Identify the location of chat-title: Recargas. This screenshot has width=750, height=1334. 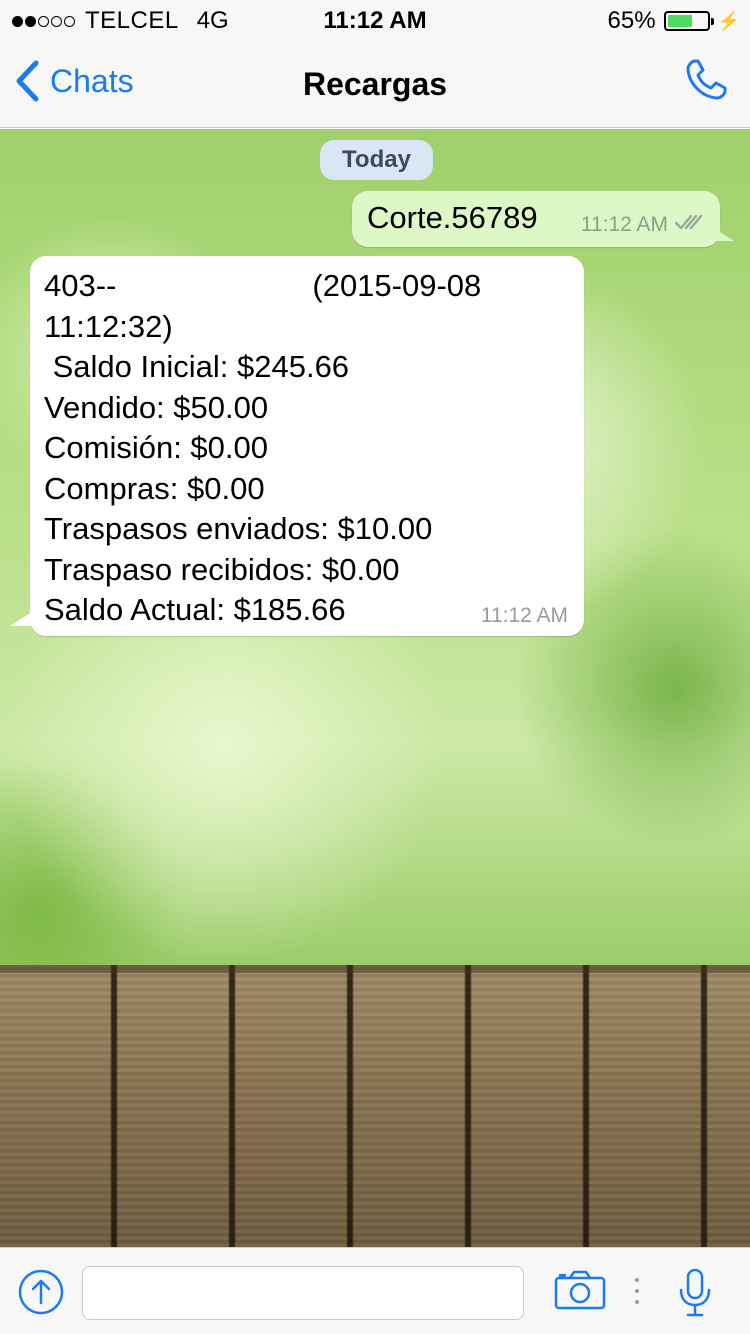
(375, 84).